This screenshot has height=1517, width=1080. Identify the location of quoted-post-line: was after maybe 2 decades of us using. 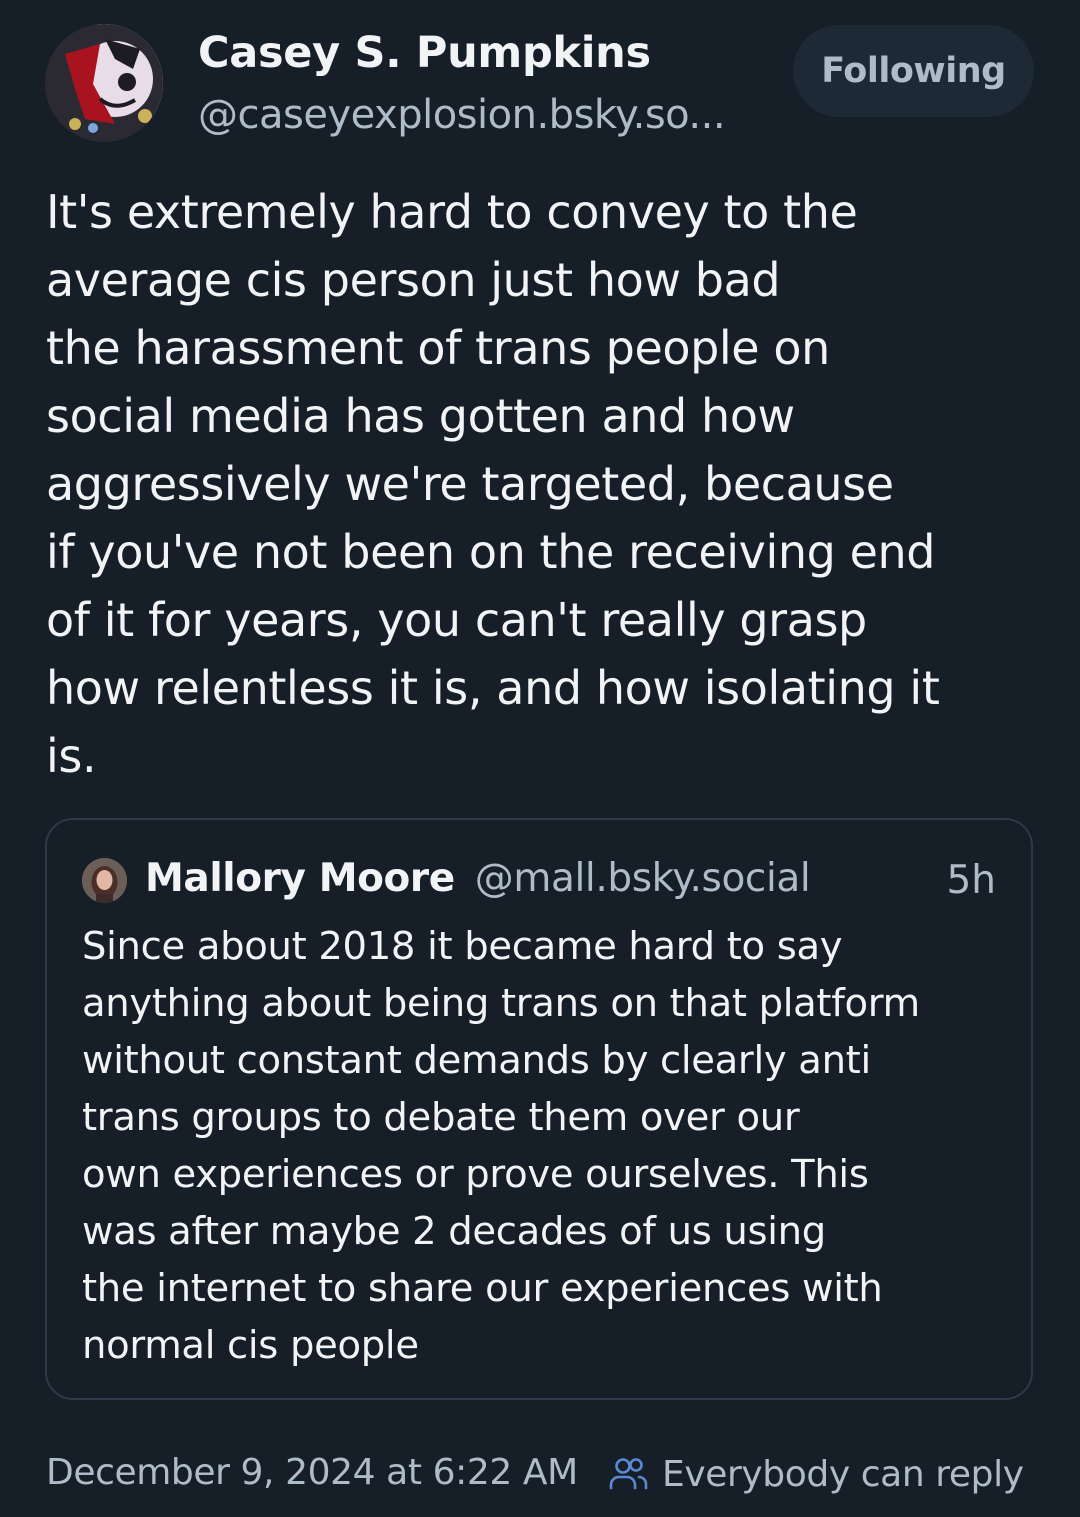
(454, 1231).